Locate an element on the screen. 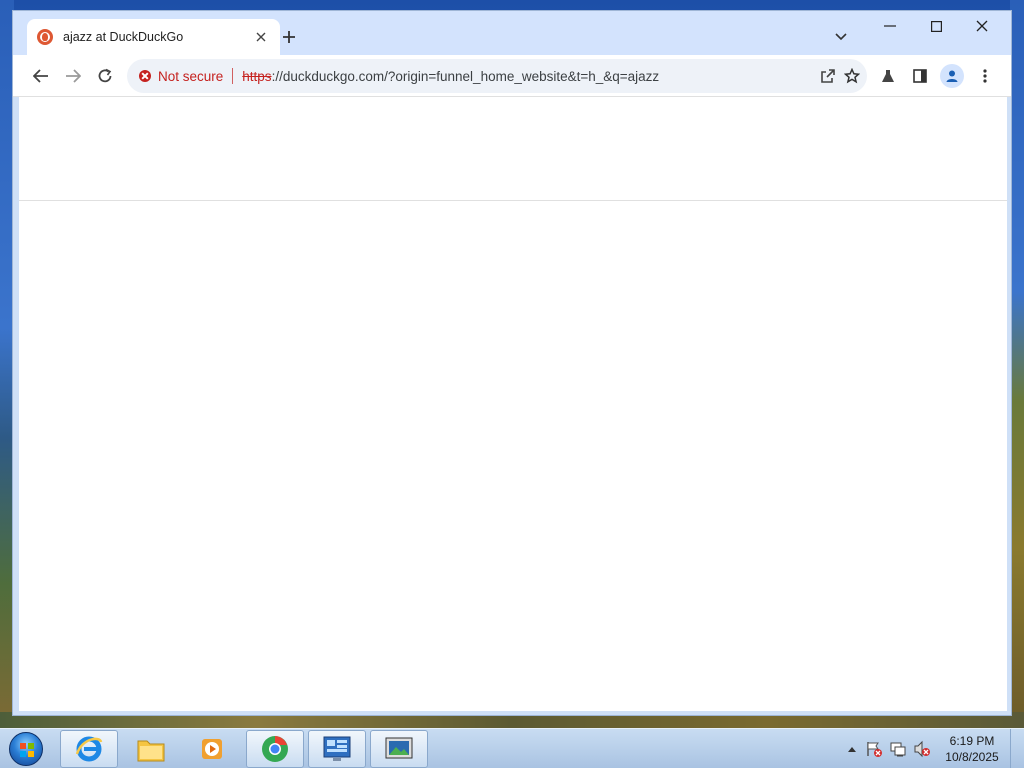 The image size is (1024, 768). plus-icon is located at coordinates (289, 37).